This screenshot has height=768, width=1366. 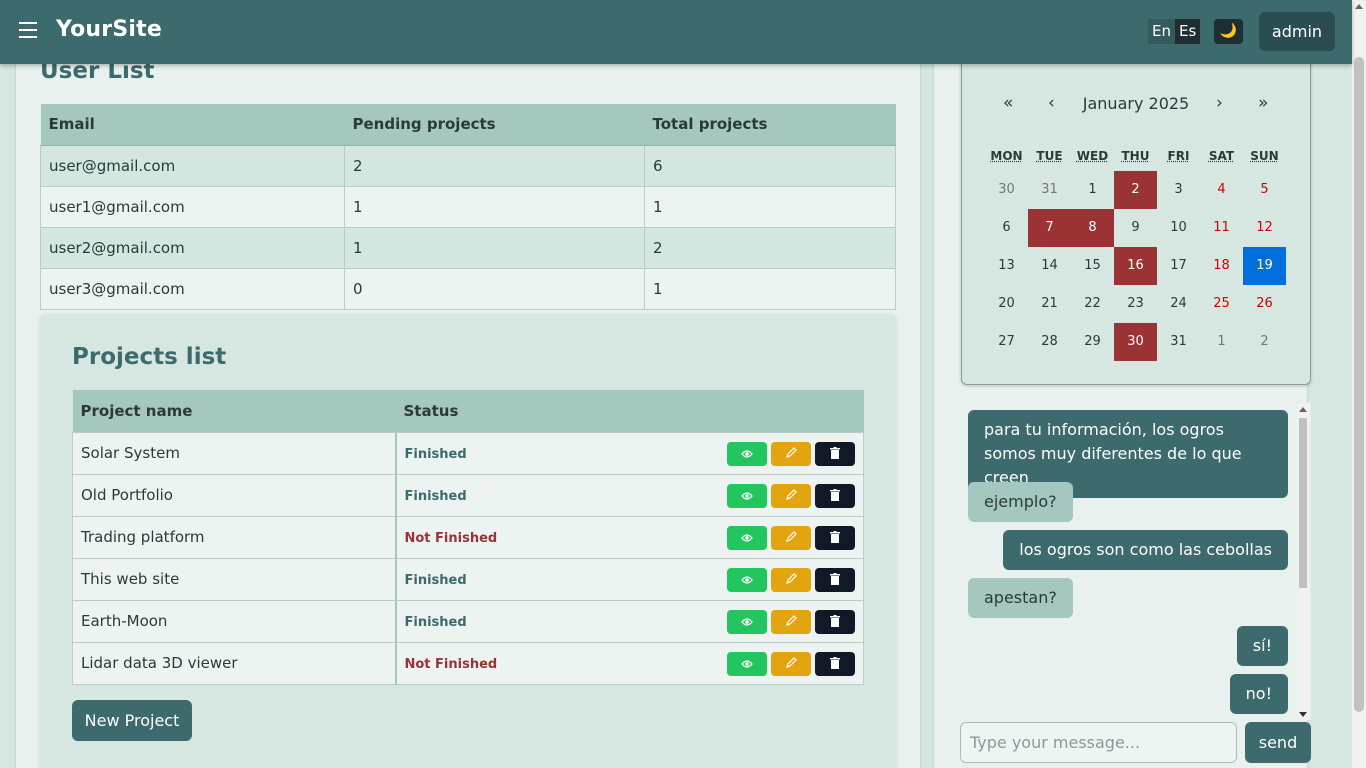 I want to click on calendar-day: 20, so click(x=1006, y=304).